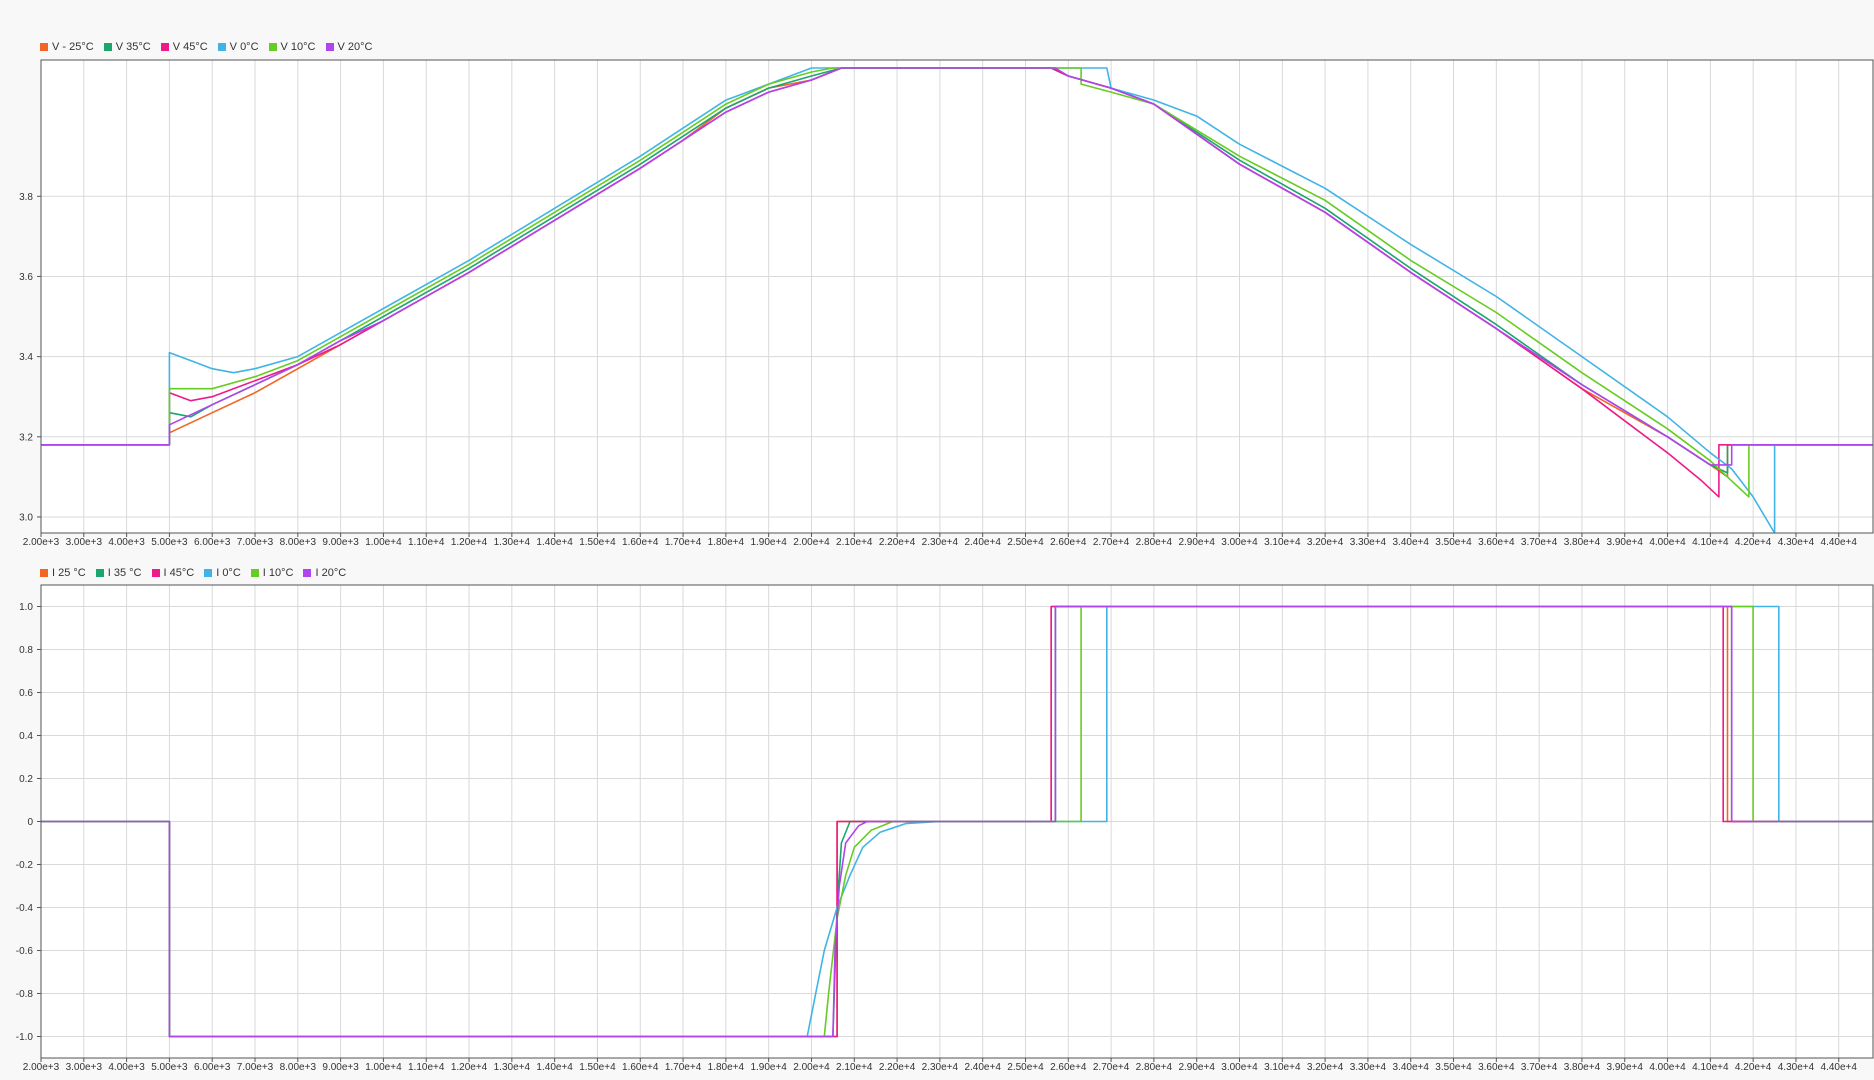 The image size is (1874, 1080). I want to click on x-tick-label: 1.90e+4, so click(768, 1067).